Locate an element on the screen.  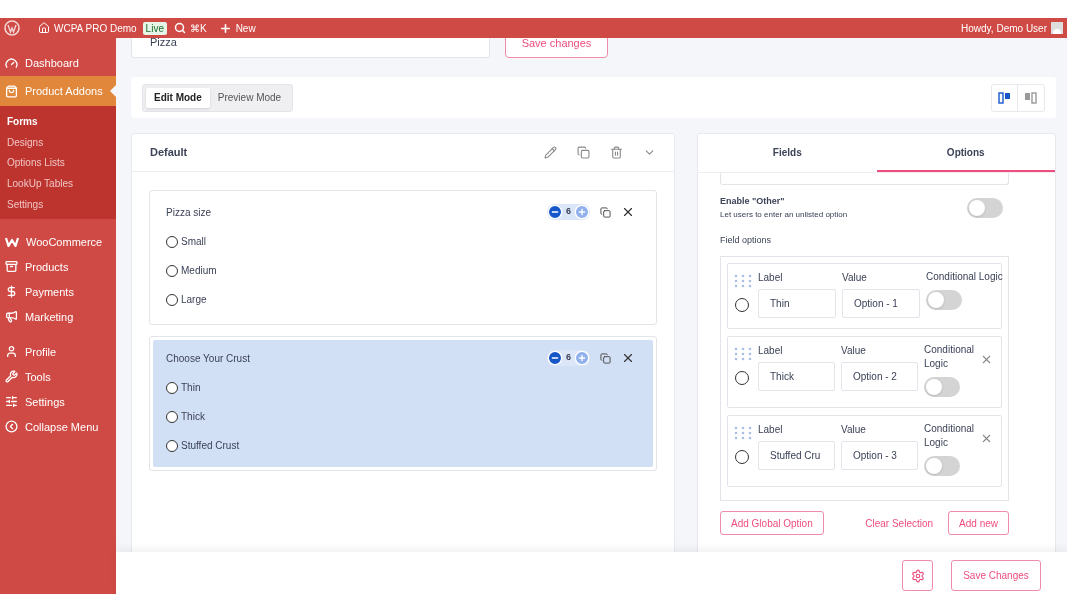
section-label: Field options is located at coordinates (746, 240).